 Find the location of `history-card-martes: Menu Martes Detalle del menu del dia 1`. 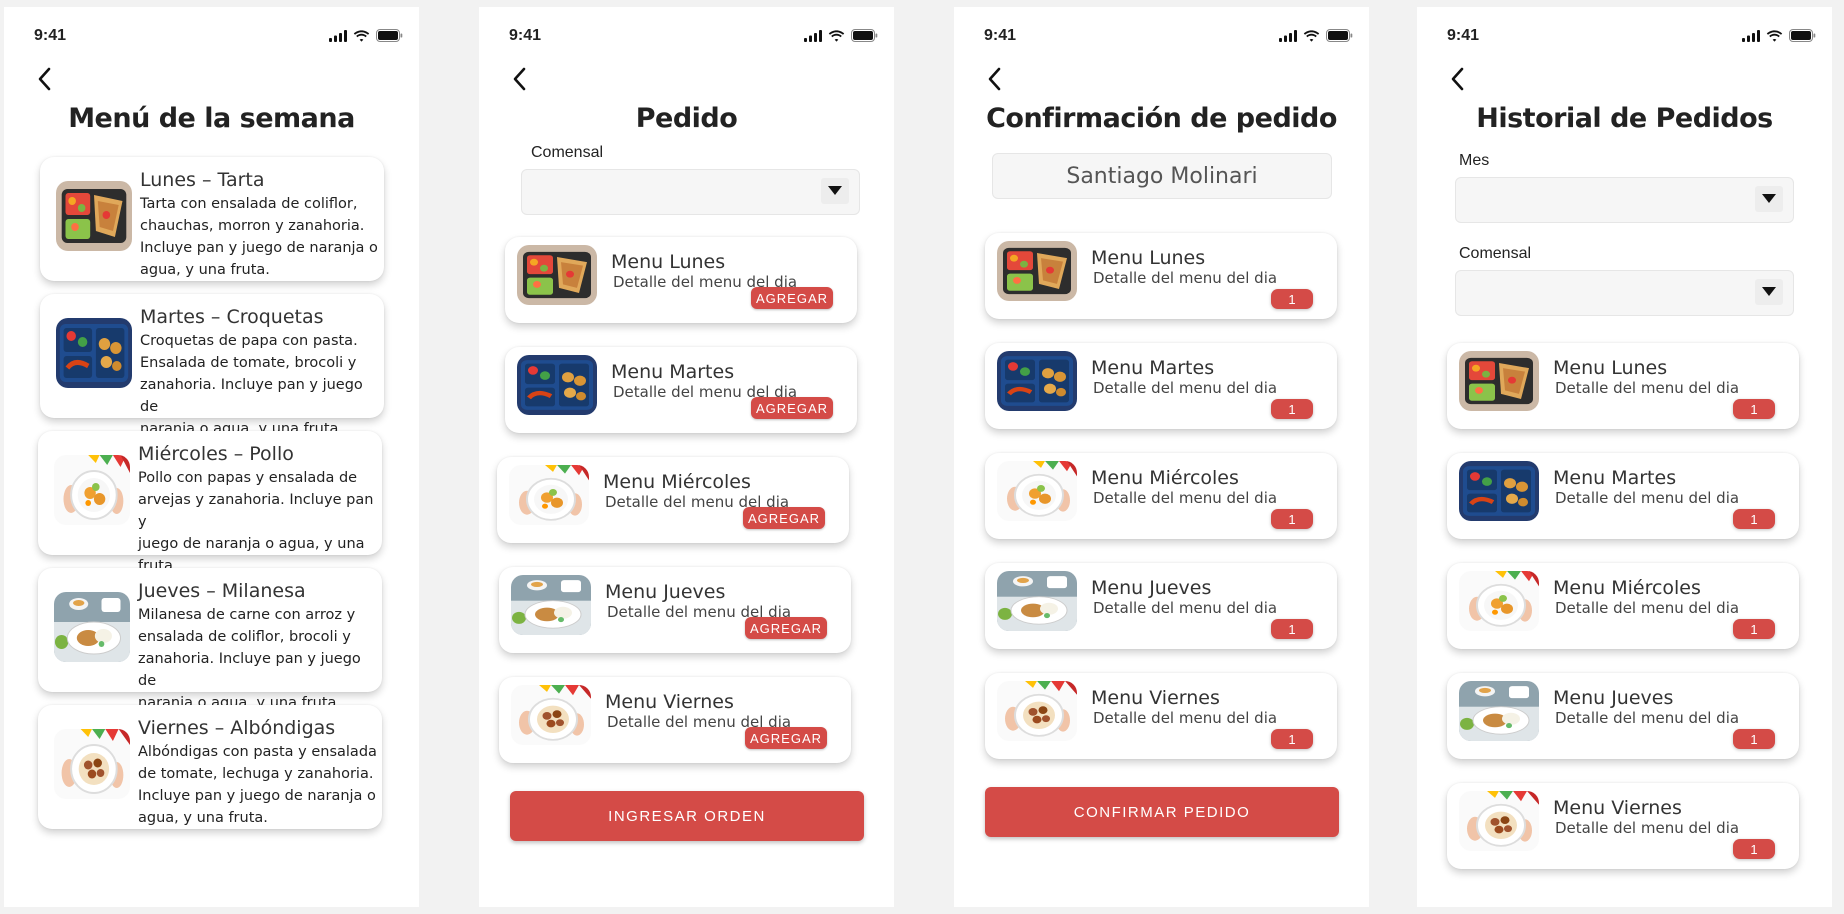

history-card-martes: Menu Martes Detalle del menu del dia 1 is located at coordinates (1623, 496).